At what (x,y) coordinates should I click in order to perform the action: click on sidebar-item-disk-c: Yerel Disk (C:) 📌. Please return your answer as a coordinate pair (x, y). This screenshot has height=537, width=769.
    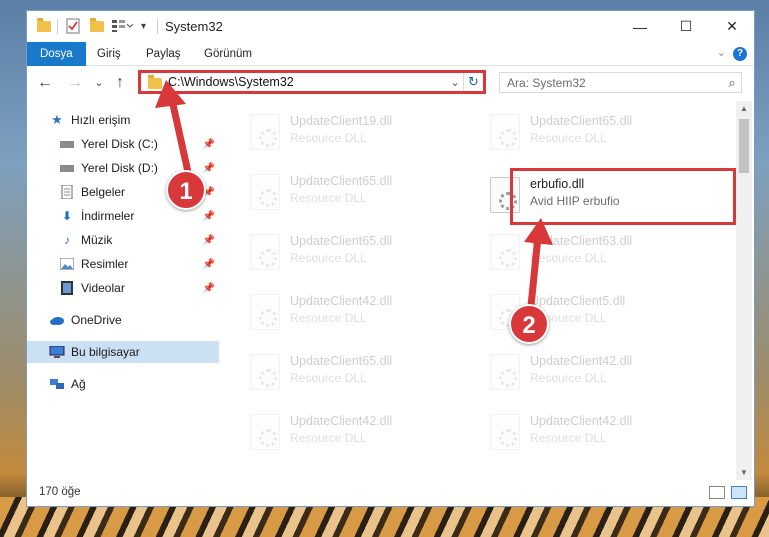
    Looking at the image, I should click on (123, 144).